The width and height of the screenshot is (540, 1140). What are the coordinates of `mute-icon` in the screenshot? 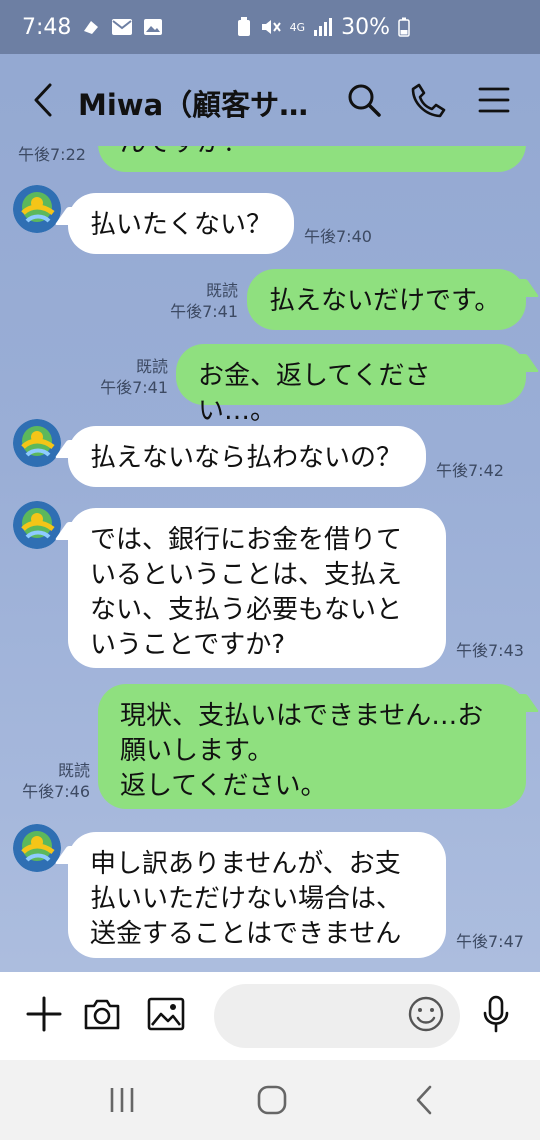 It's located at (271, 27).